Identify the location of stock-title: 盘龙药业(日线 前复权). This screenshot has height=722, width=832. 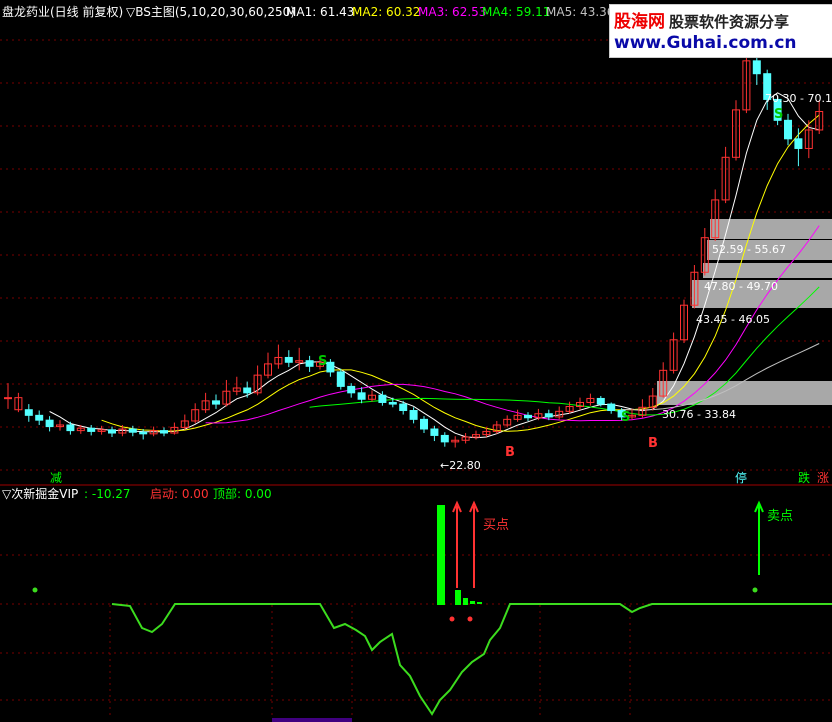
(62, 11).